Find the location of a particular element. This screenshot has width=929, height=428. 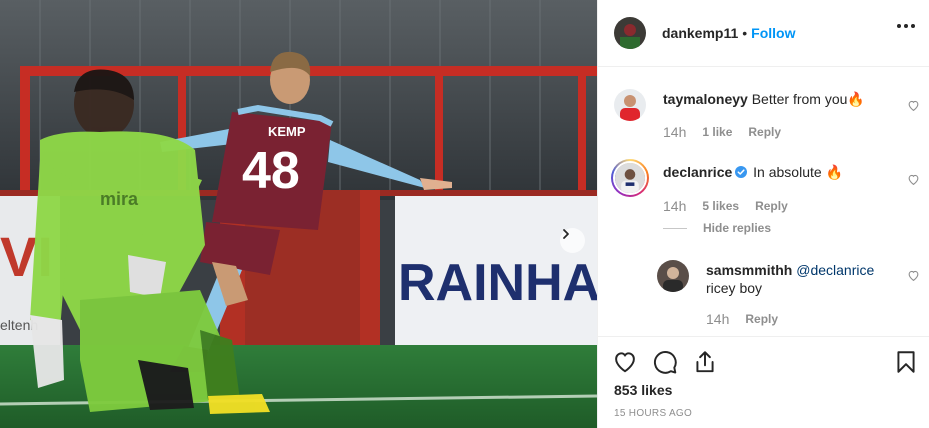

author-avatar is located at coordinates (630, 33).